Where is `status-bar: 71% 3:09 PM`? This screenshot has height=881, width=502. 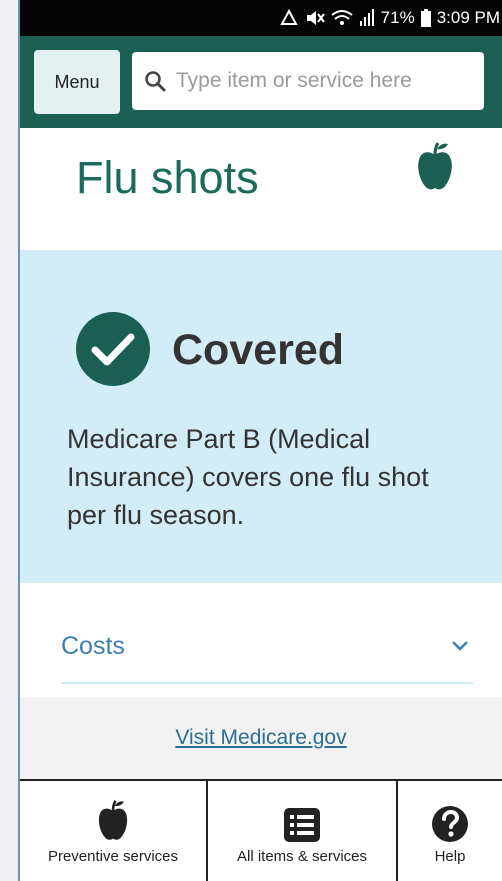 status-bar: 71% 3:09 PM is located at coordinates (261, 18).